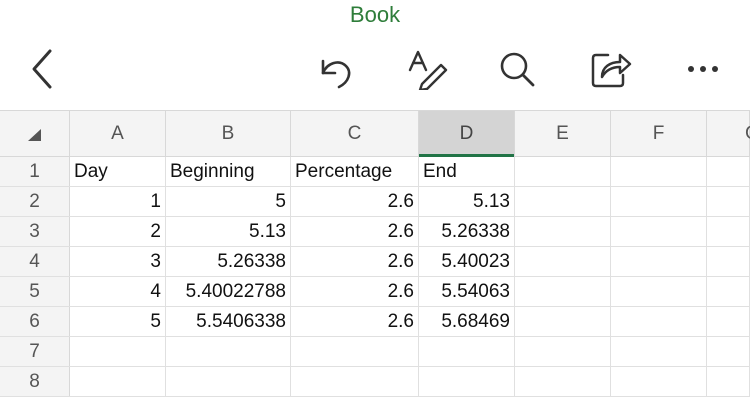 The image size is (750, 397). What do you see at coordinates (563, 321) in the screenshot?
I see `cell-e6` at bounding box center [563, 321].